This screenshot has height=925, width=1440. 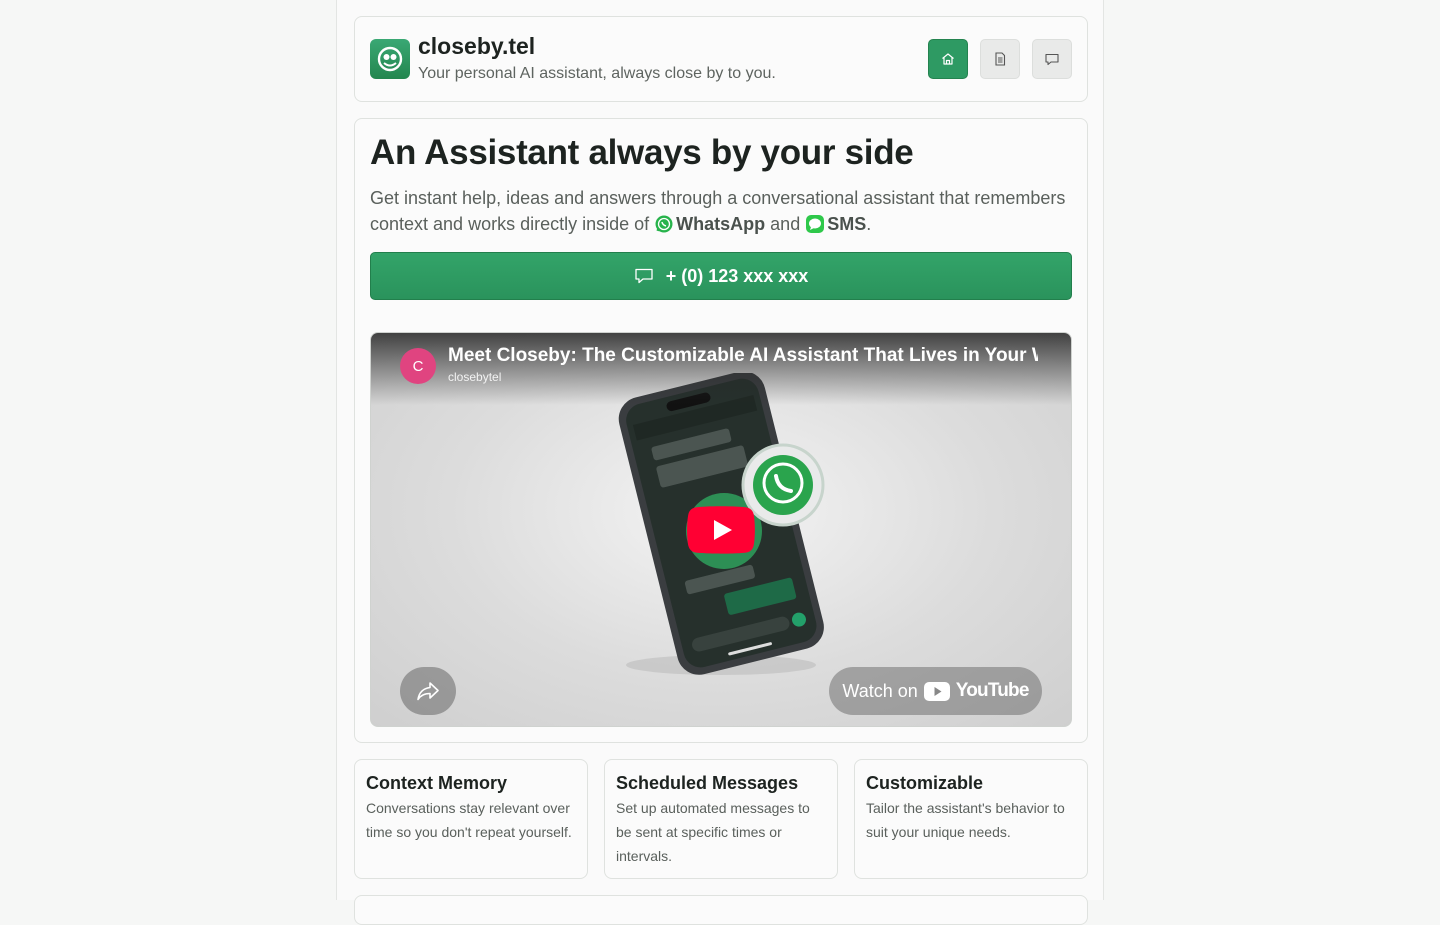 I want to click on logo, so click(x=390, y=59).